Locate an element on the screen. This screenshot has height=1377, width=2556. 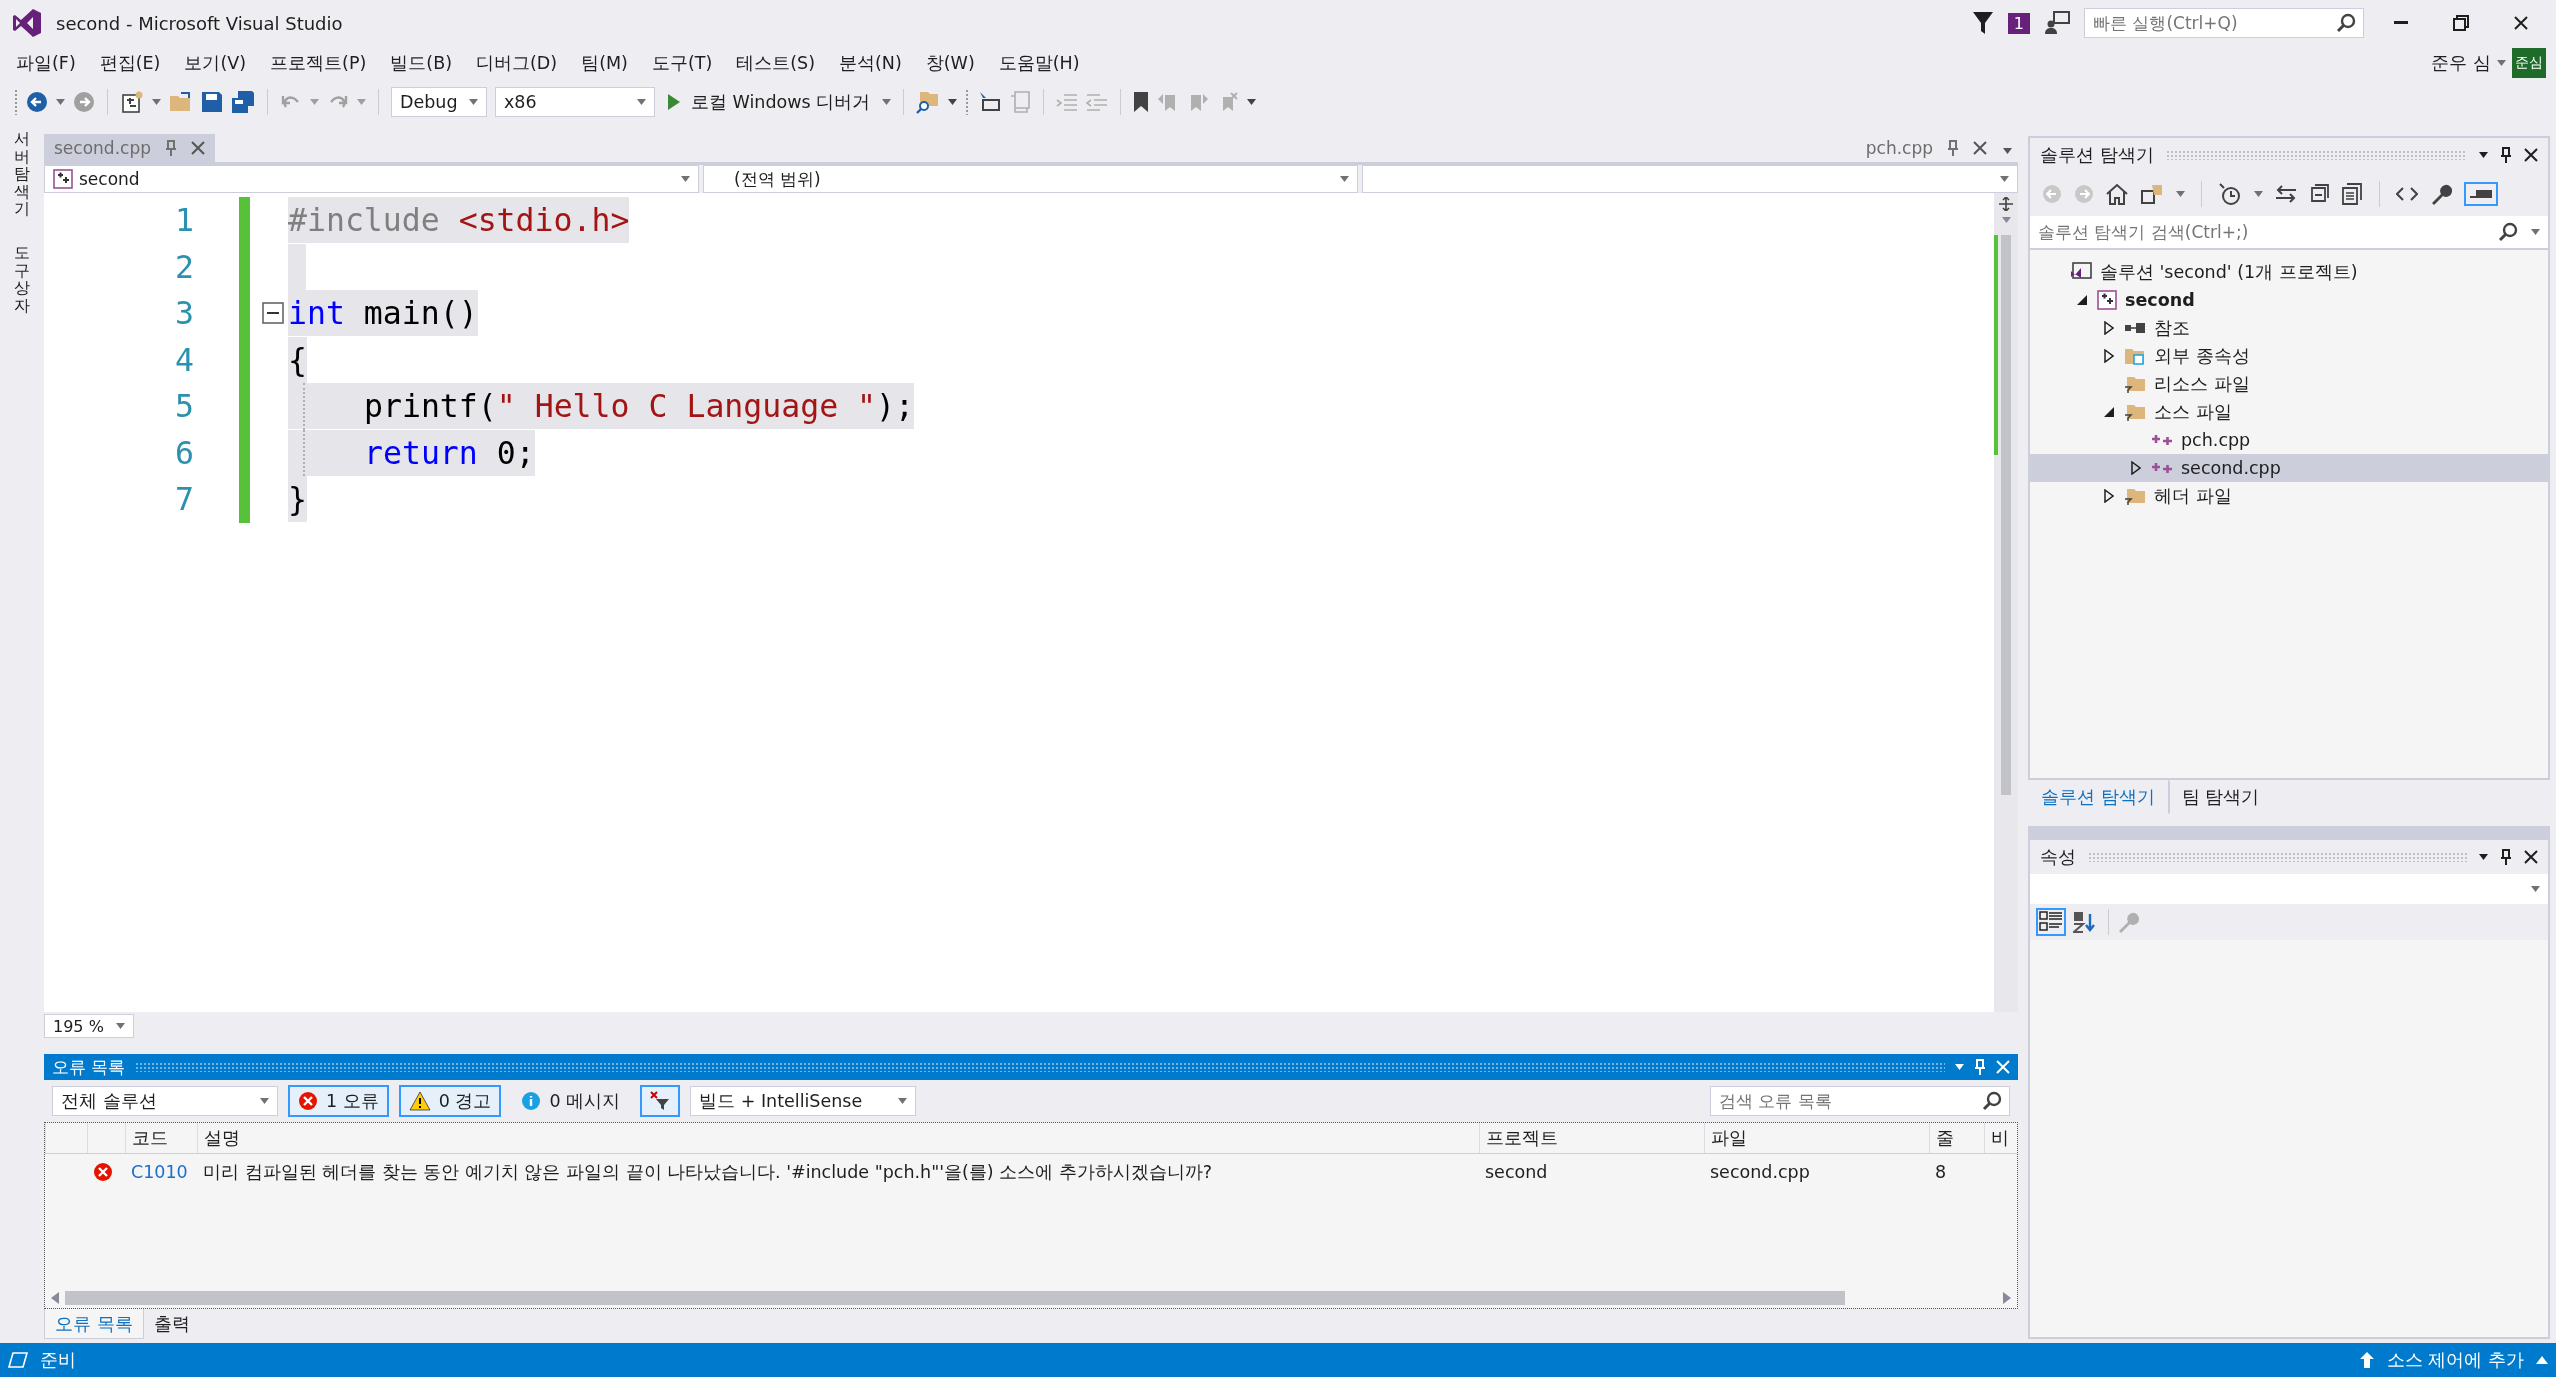
collapse-box-icon is located at coordinates (273, 313).